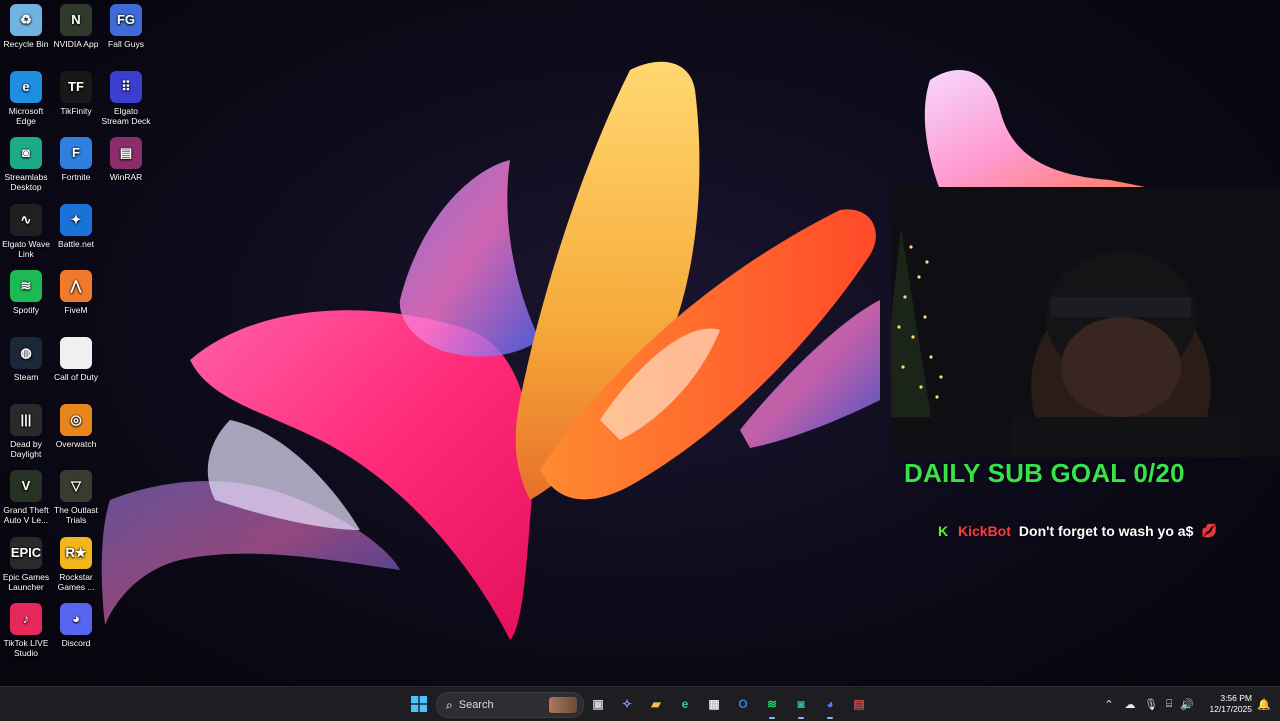  I want to click on microphone-icon: 🎙, so click(1151, 704).